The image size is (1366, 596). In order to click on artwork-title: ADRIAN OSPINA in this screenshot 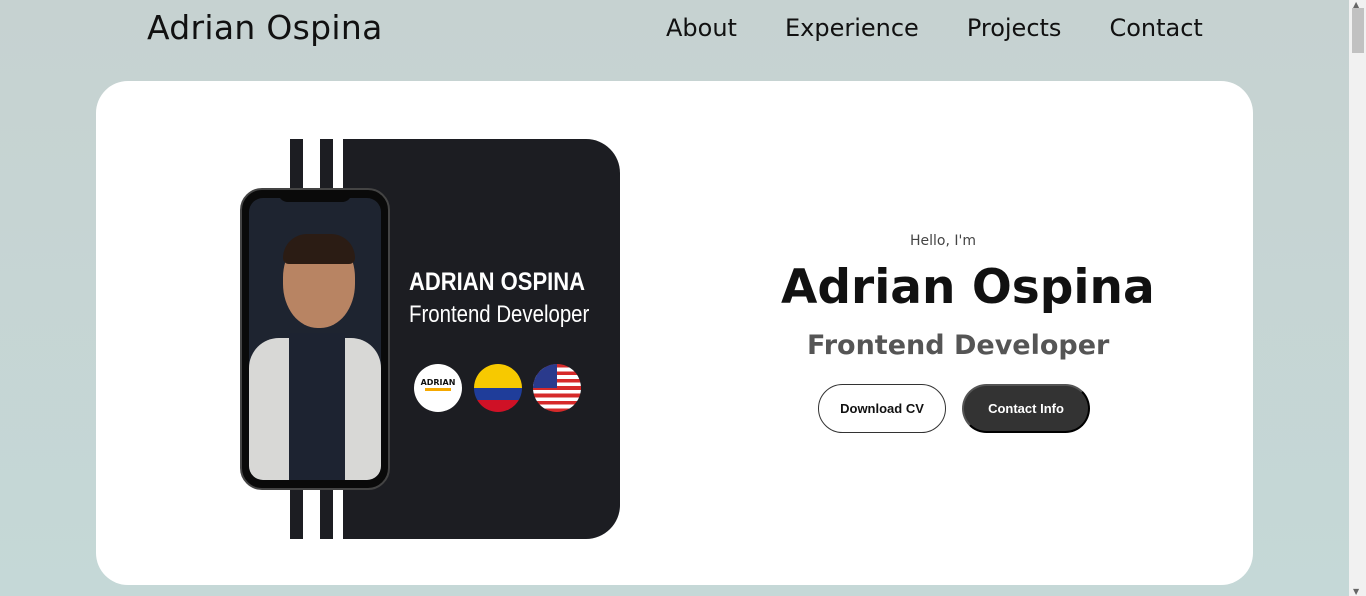, I will do `click(497, 282)`.